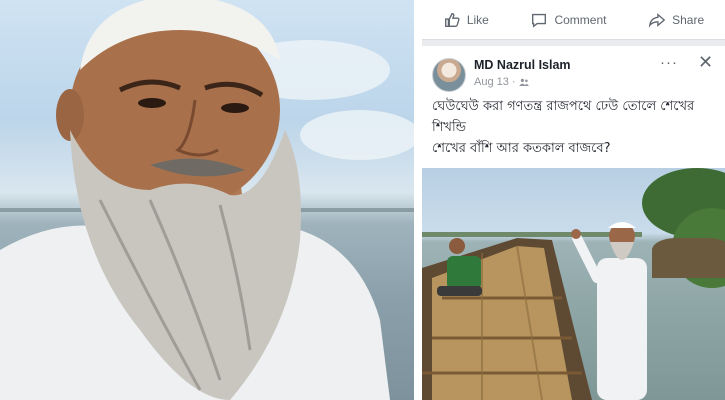 This screenshot has height=400, width=725. I want to click on author-name: MD Nazrul Islam, so click(522, 65).